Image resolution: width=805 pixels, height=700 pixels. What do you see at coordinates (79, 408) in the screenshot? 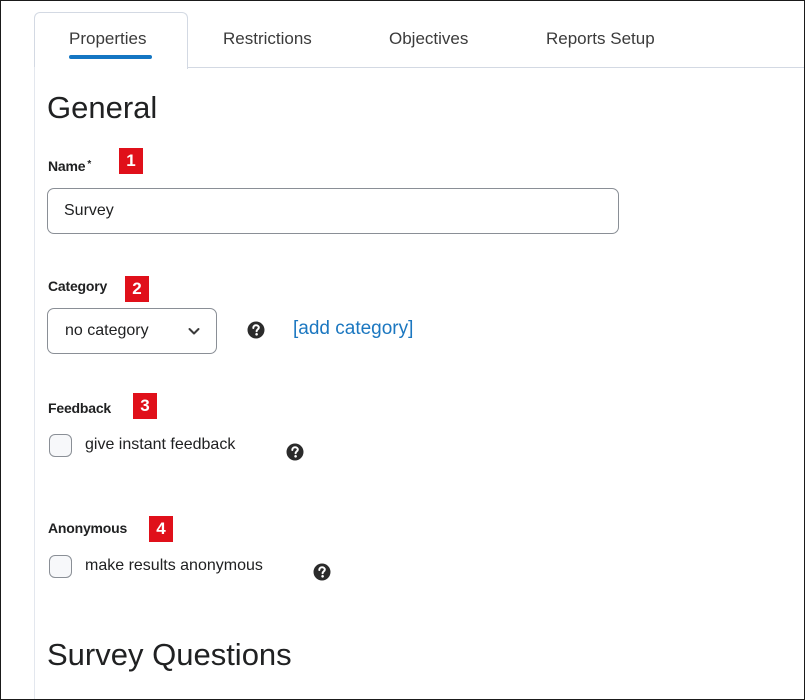
I see `feedback-label: Feedback` at bounding box center [79, 408].